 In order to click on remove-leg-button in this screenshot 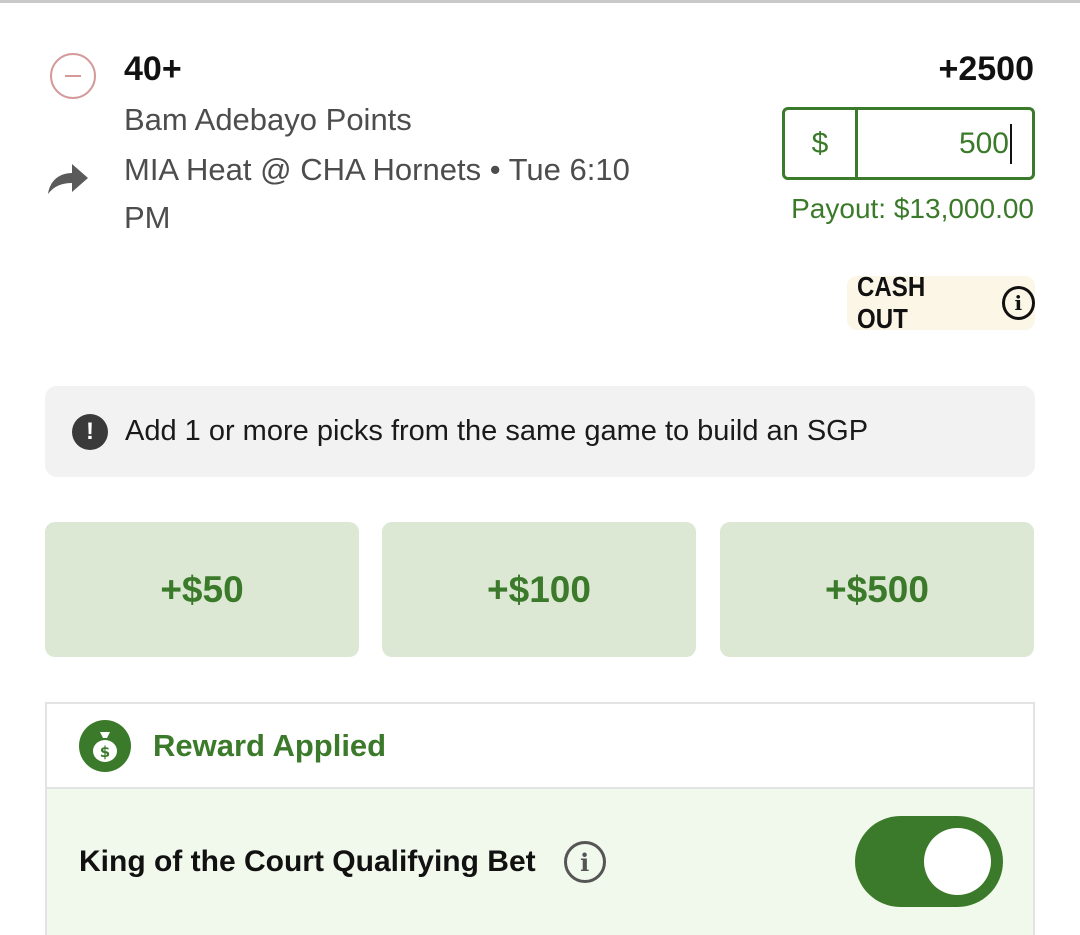, I will do `click(73, 76)`.